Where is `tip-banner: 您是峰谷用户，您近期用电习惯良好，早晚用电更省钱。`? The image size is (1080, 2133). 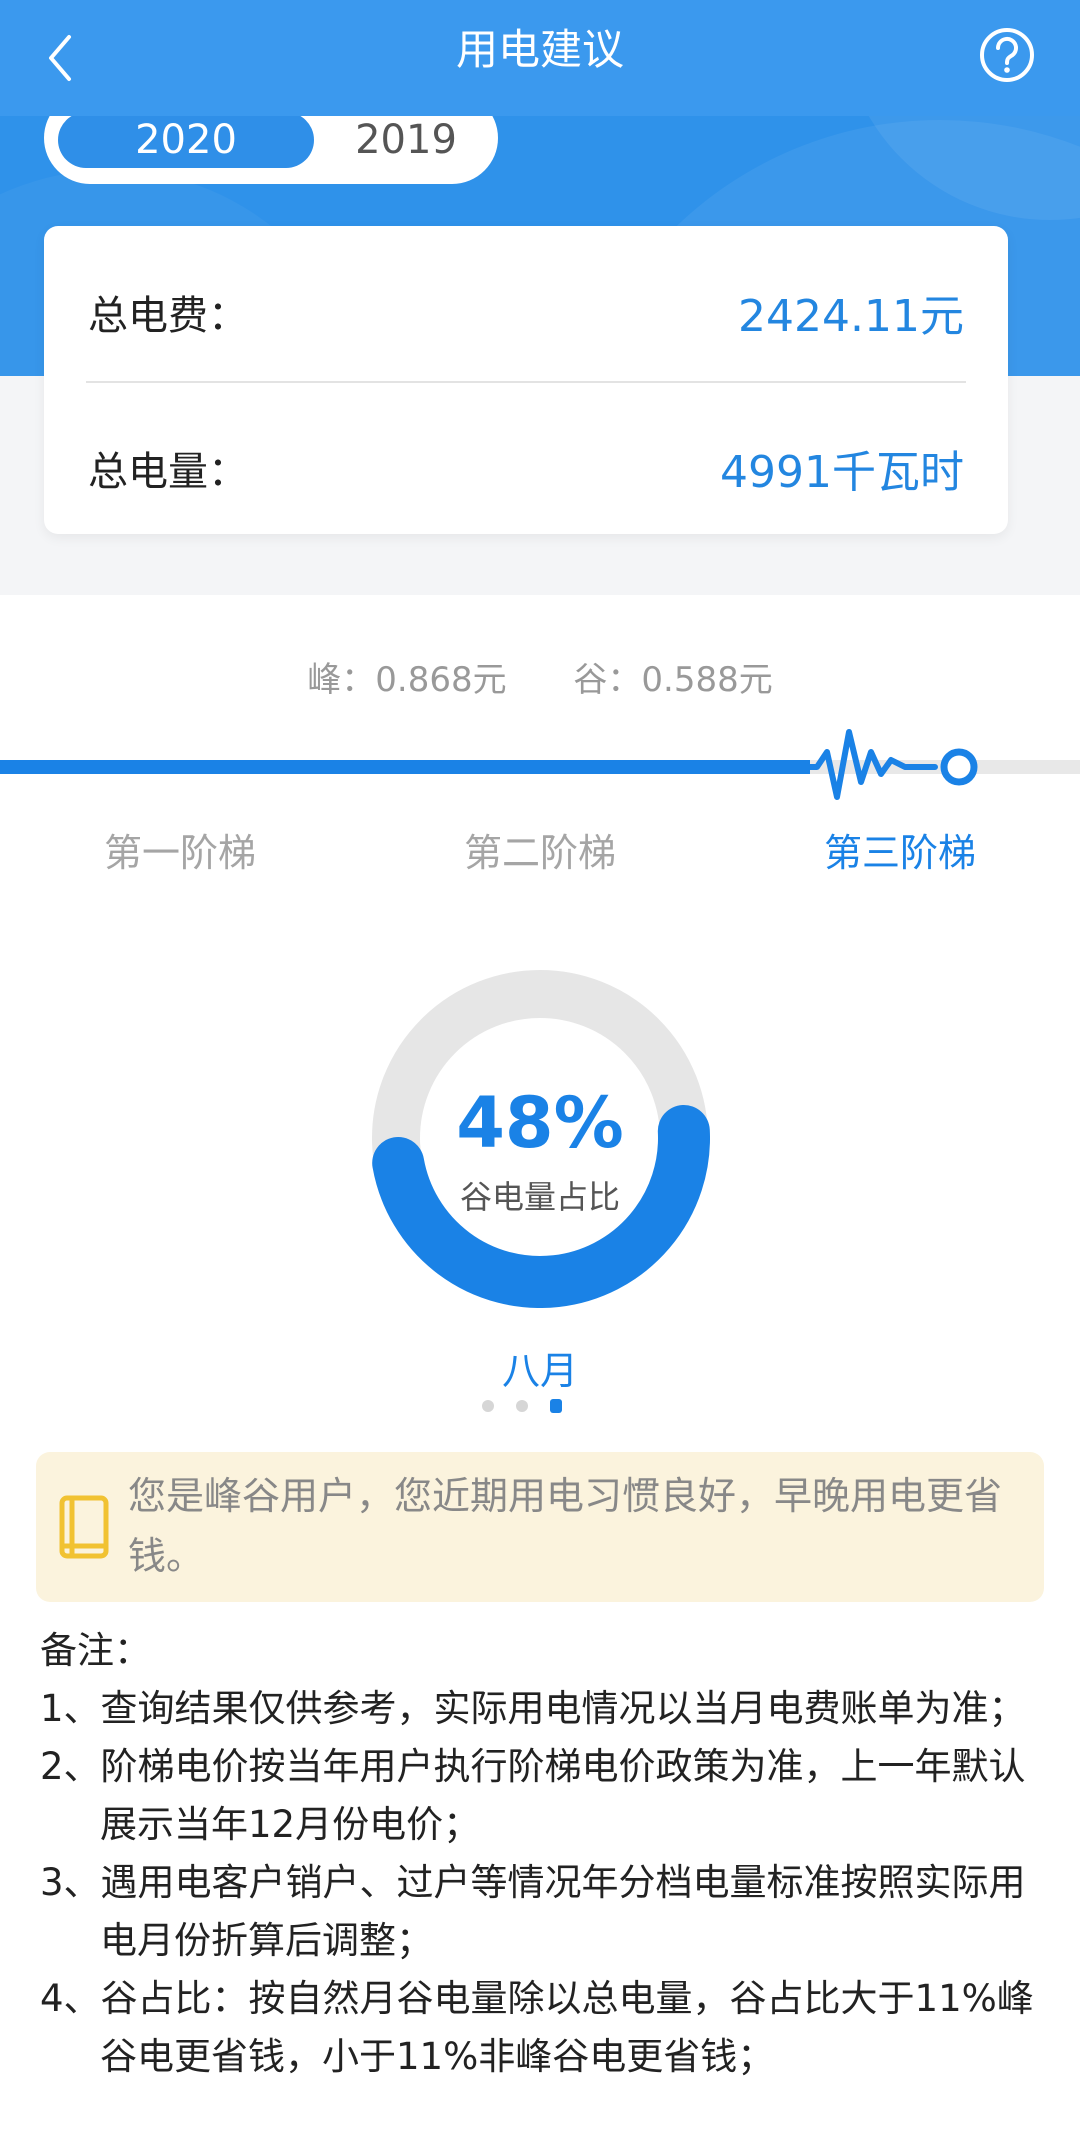 tip-banner: 您是峰谷用户，您近期用电习惯良好，早晚用电更省钱。 is located at coordinates (540, 1527).